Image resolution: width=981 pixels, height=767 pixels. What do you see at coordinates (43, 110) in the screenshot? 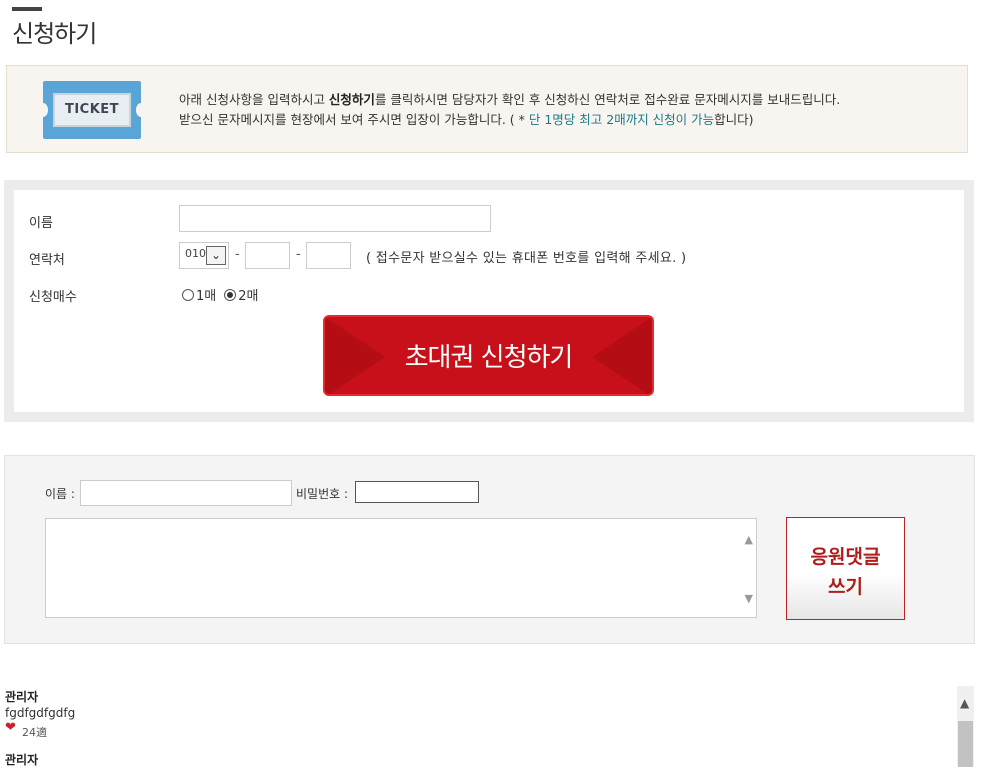
I see `ticket-notch-left` at bounding box center [43, 110].